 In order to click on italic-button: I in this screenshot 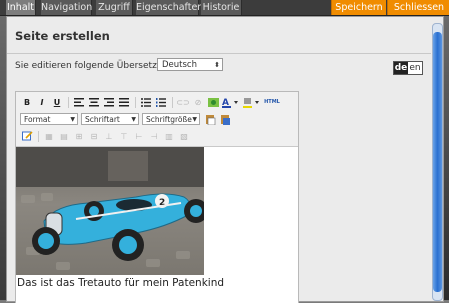, I will do `click(42, 102)`.